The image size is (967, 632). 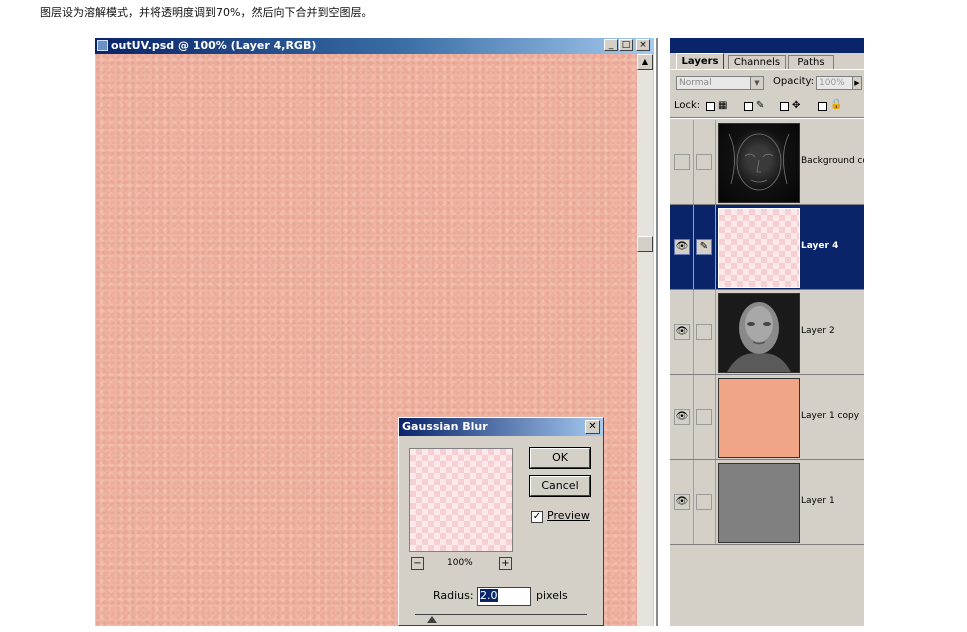 I want to click on zoom-out-button: −, so click(x=417, y=563).